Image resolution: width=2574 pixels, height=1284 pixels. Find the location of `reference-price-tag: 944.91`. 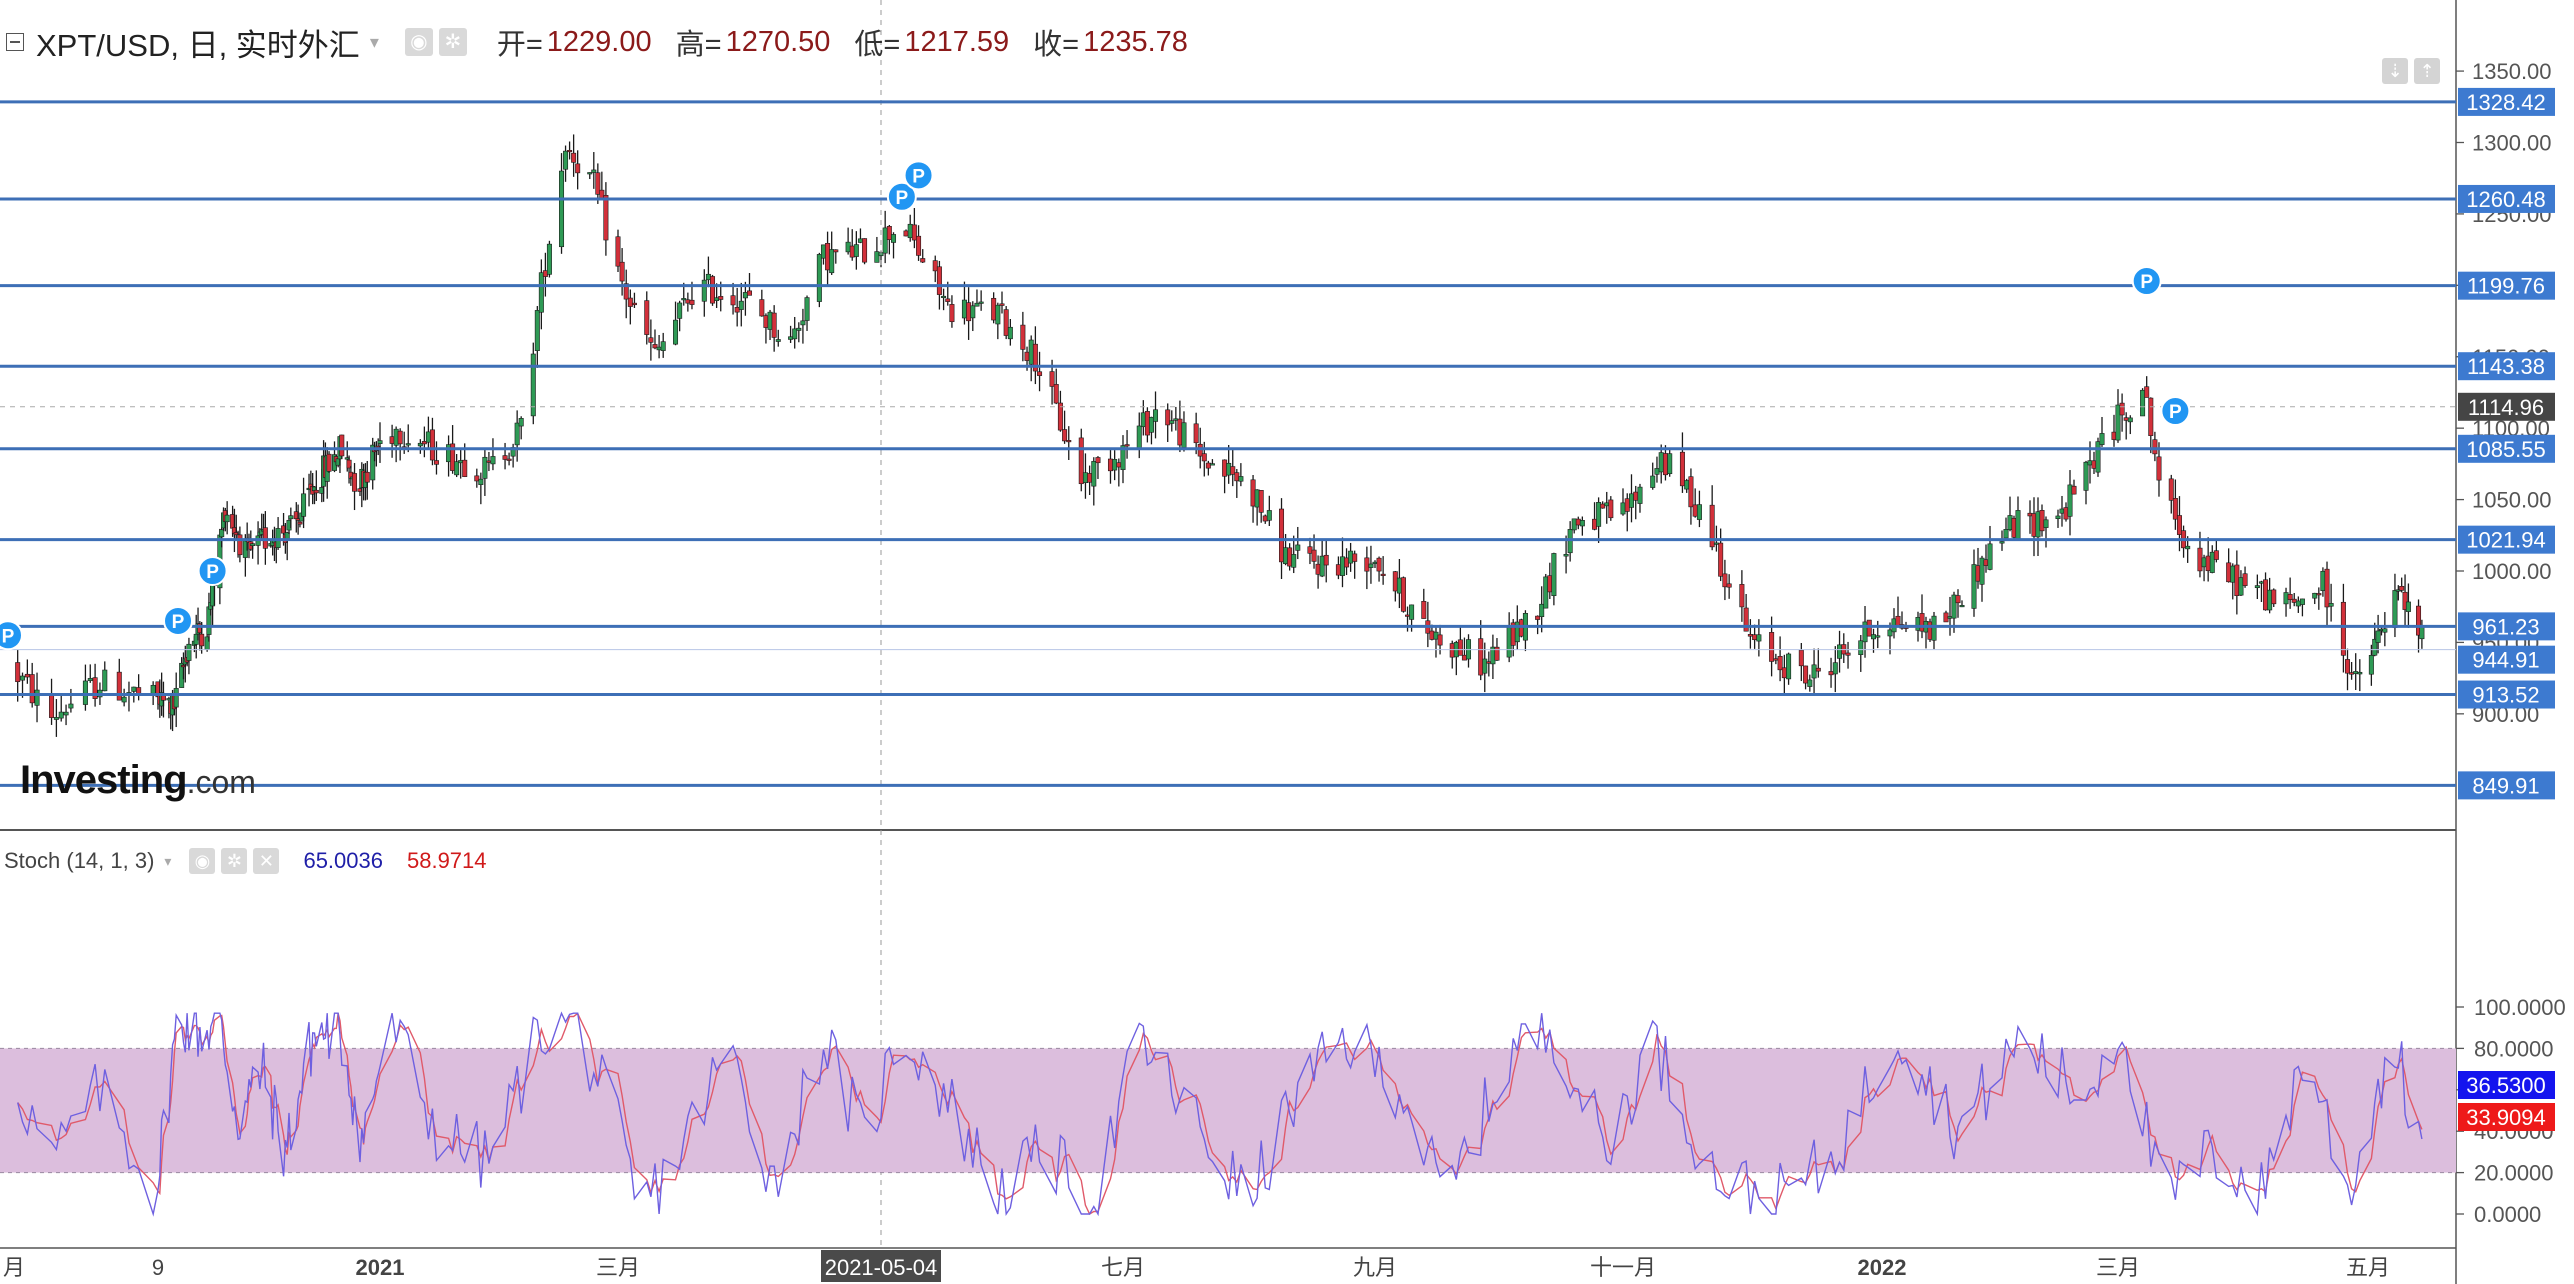

reference-price-tag: 944.91 is located at coordinates (2505, 660).